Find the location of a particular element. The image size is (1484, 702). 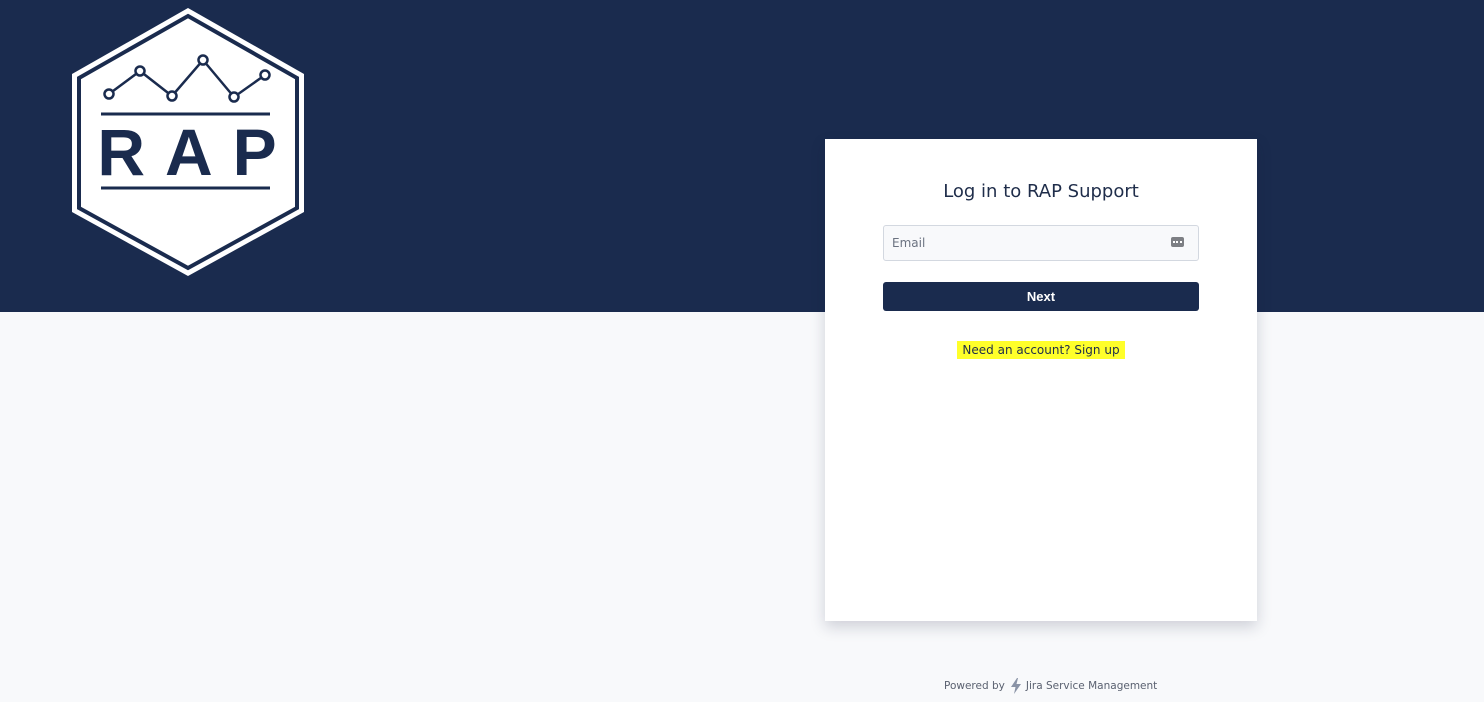

login-title: Log in to RAP Support is located at coordinates (1041, 191).